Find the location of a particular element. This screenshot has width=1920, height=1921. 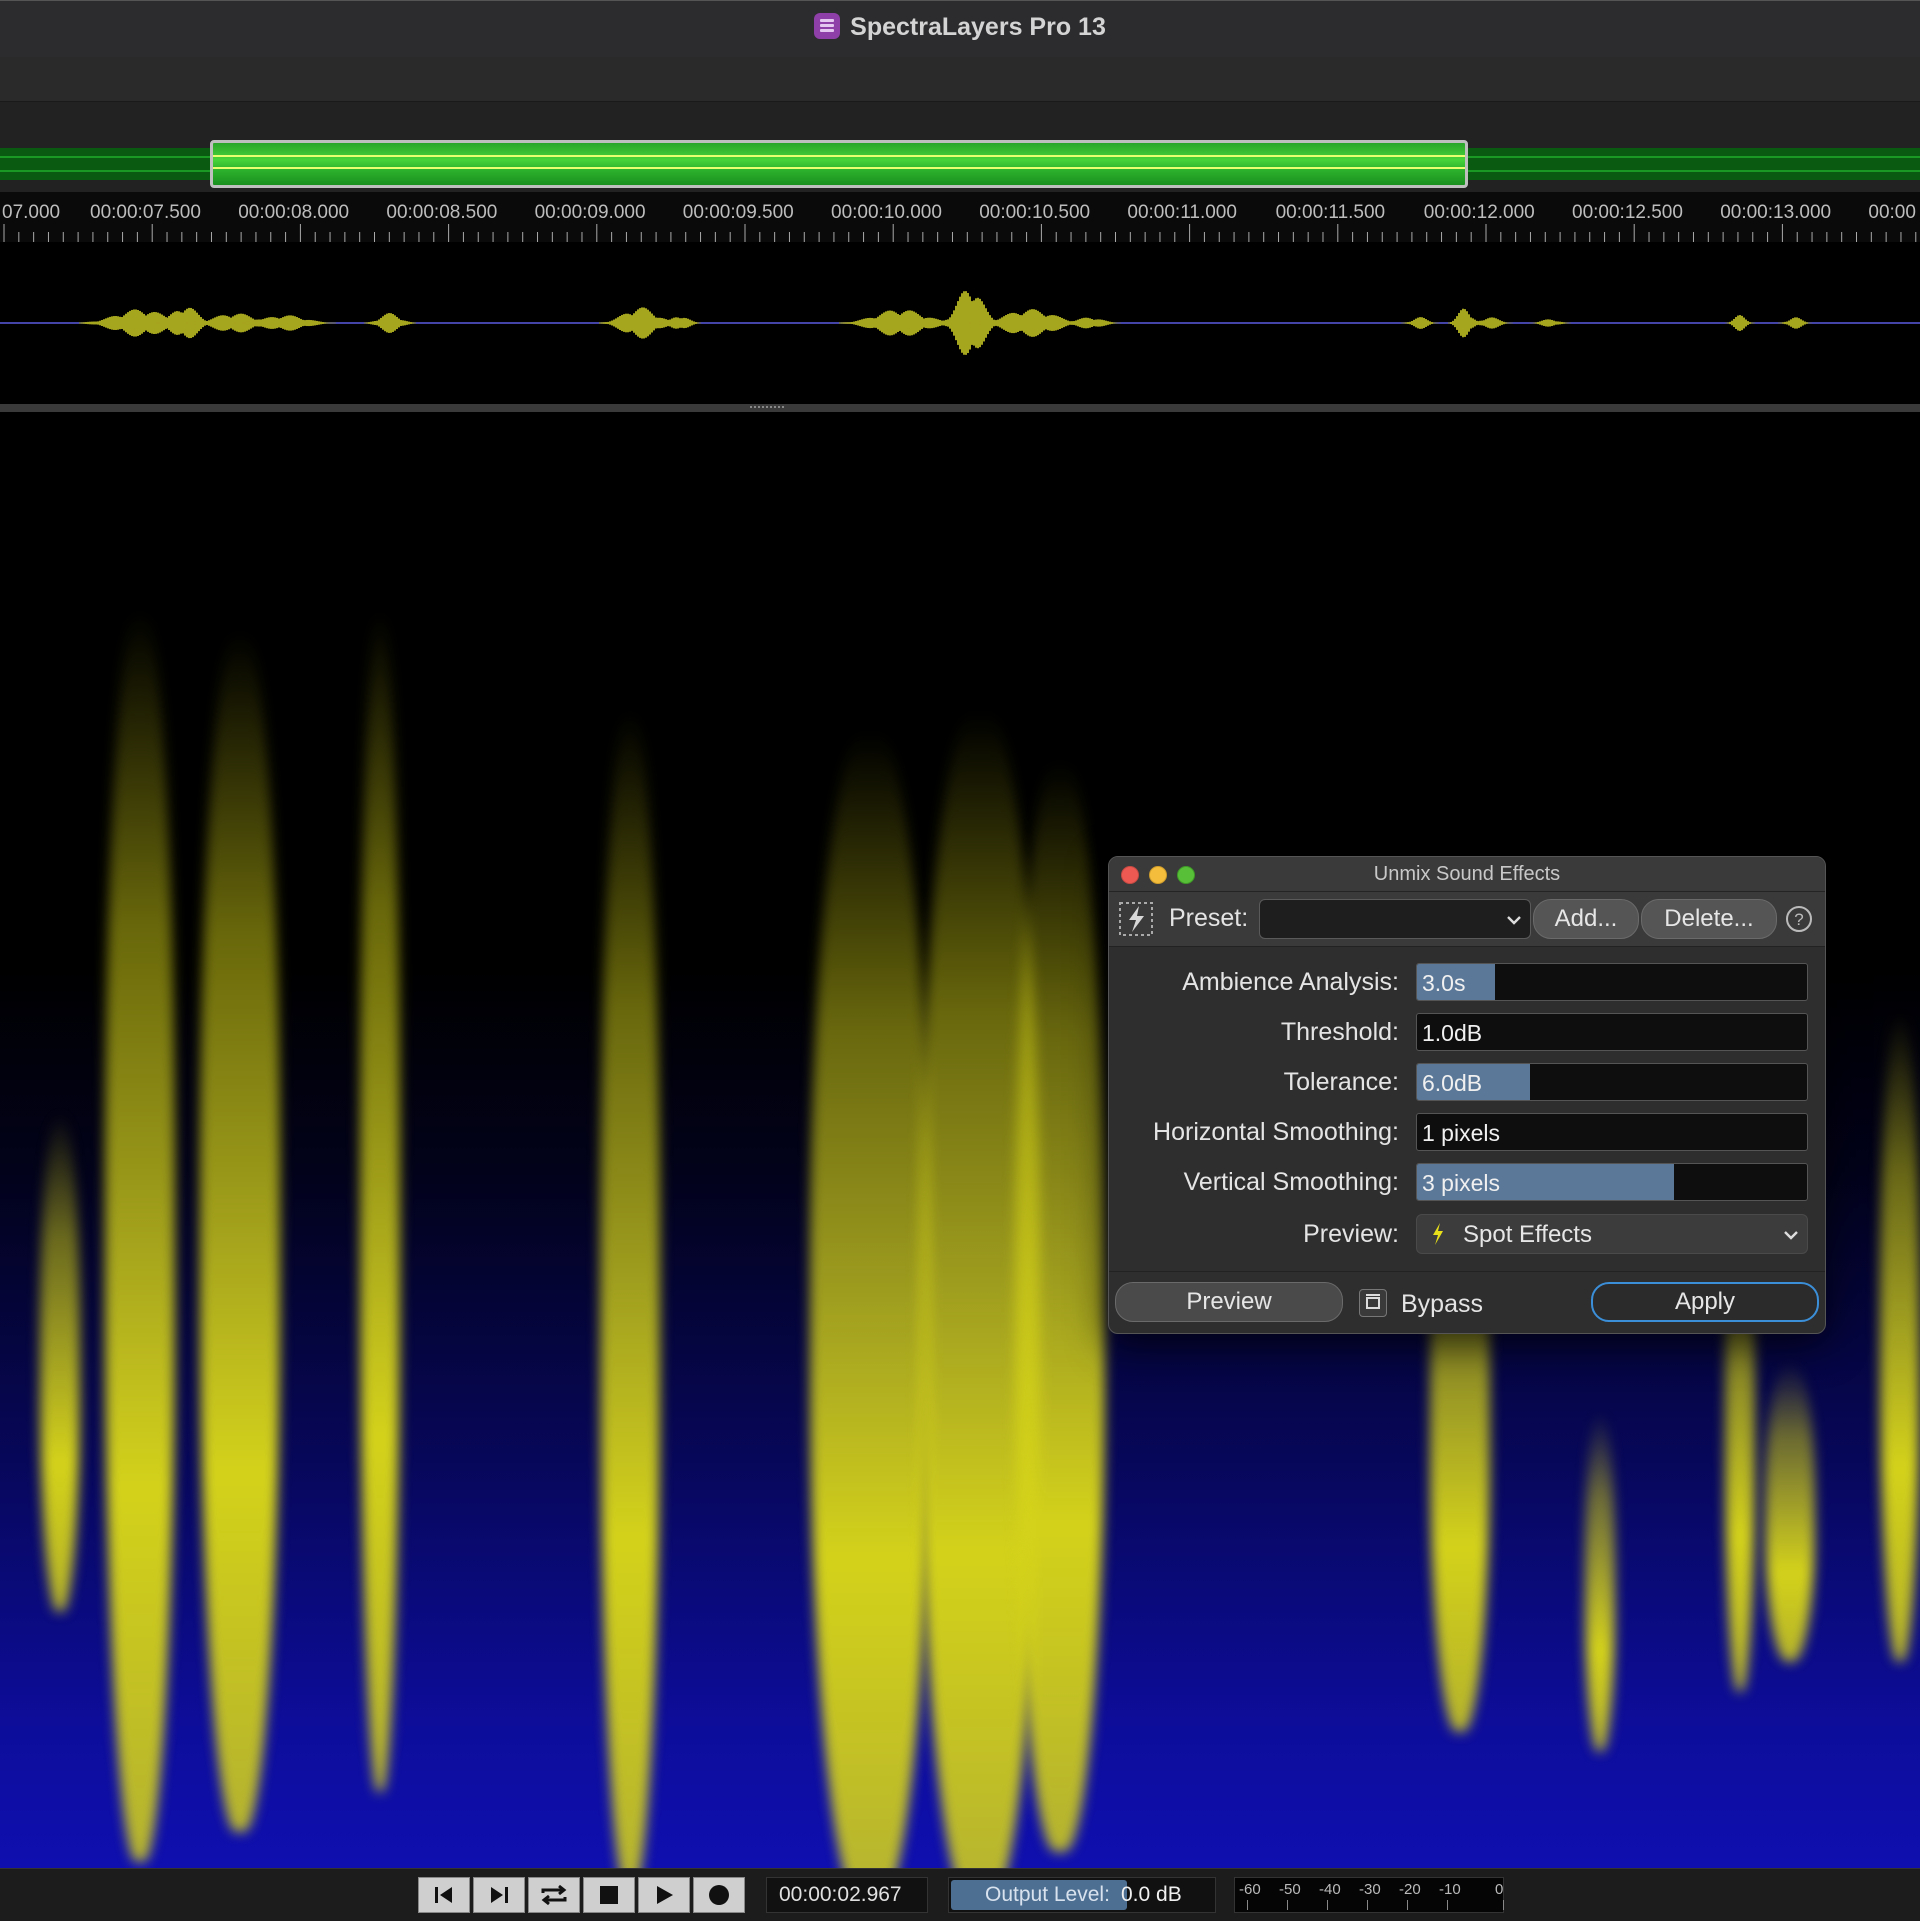

ruler-label: 00:00:11.500 is located at coordinates (1330, 212).